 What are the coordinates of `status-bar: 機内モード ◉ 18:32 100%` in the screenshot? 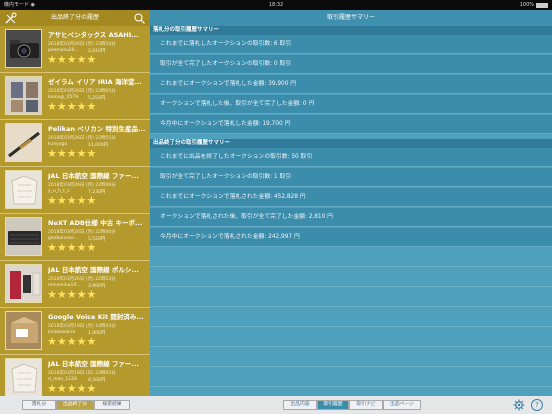 It's located at (276, 5).